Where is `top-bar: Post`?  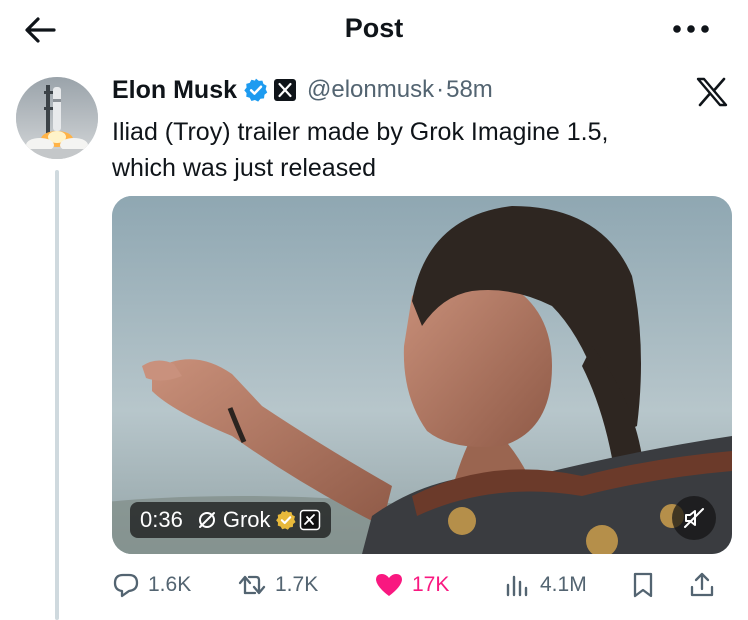
top-bar: Post is located at coordinates (374, 30).